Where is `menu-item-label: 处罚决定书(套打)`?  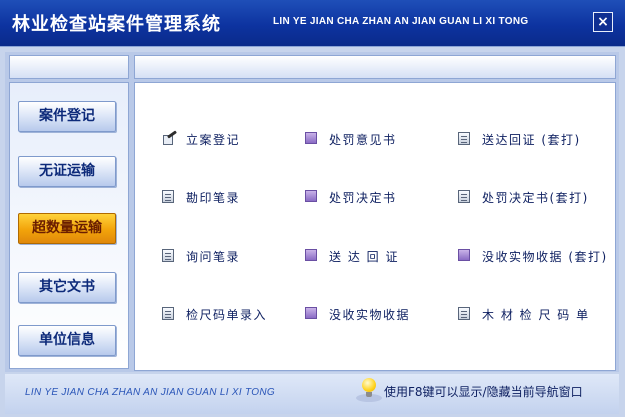
menu-item-label: 处罚决定书(套打) is located at coordinates (535, 198).